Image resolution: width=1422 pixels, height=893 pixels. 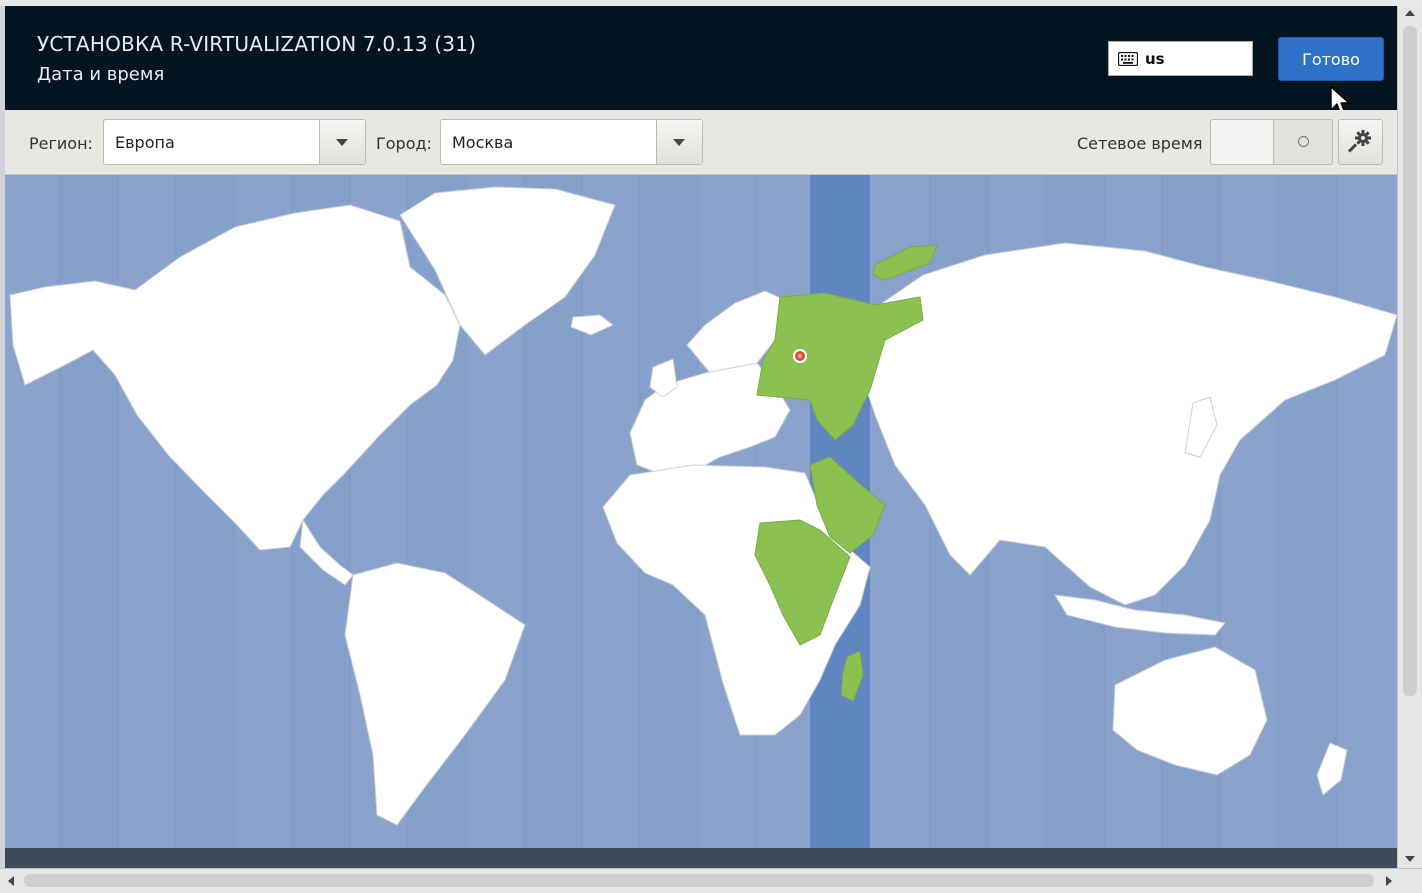 I want to click on scroll-down-arrow-icon, so click(x=1410, y=859).